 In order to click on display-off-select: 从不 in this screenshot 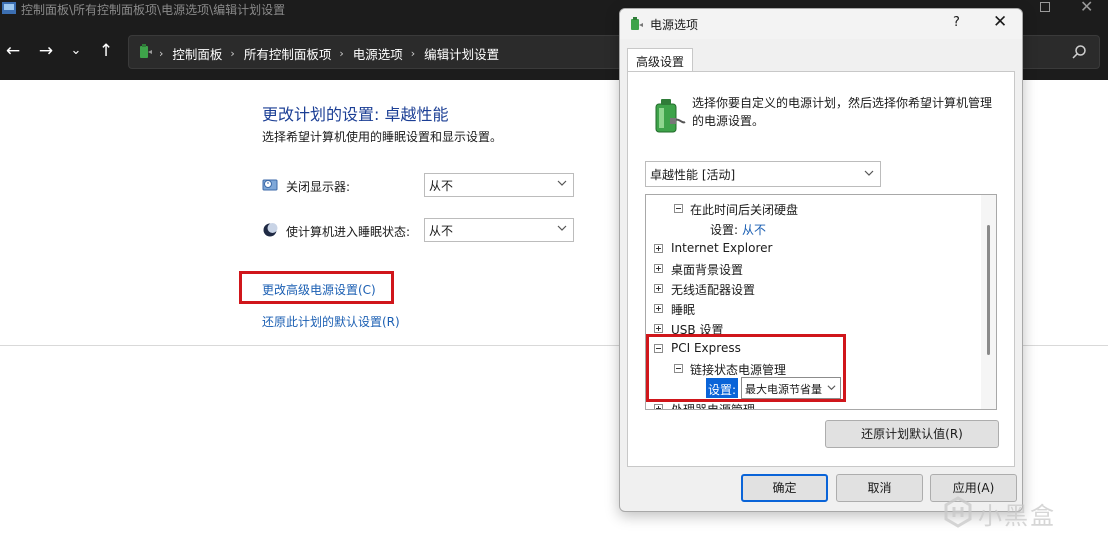, I will do `click(499, 185)`.